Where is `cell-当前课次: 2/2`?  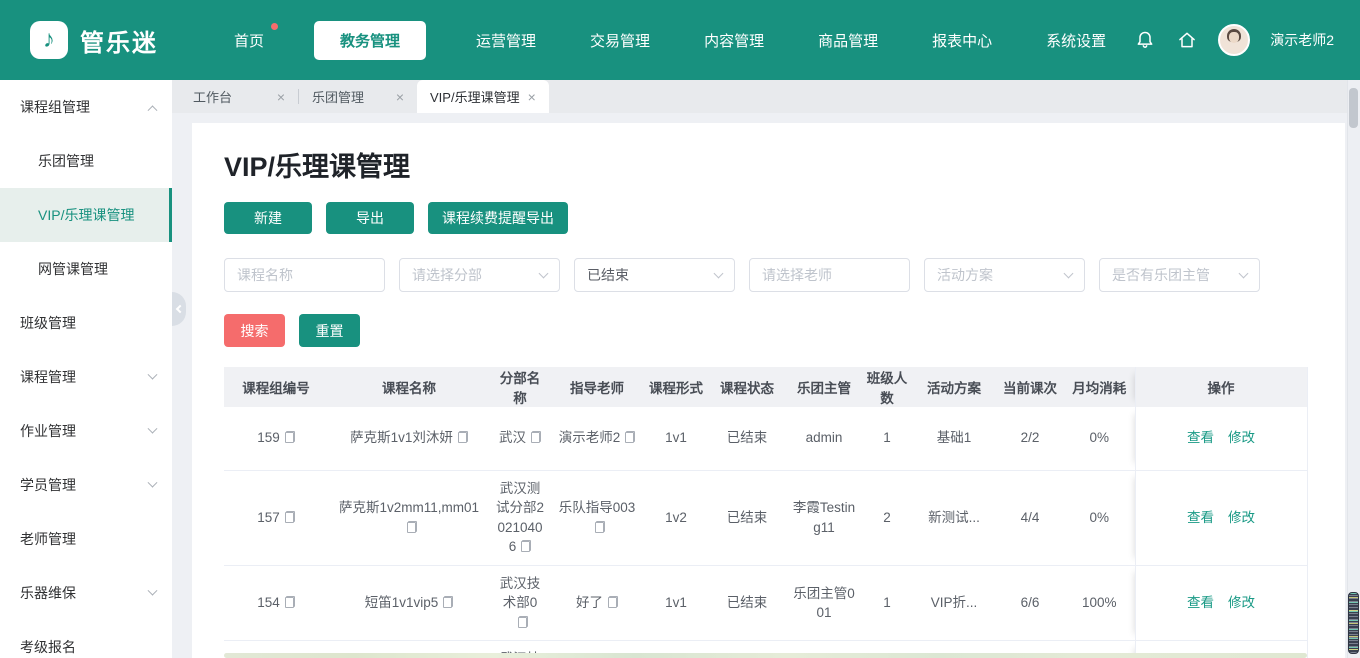 cell-当前课次: 2/2 is located at coordinates (1030, 439).